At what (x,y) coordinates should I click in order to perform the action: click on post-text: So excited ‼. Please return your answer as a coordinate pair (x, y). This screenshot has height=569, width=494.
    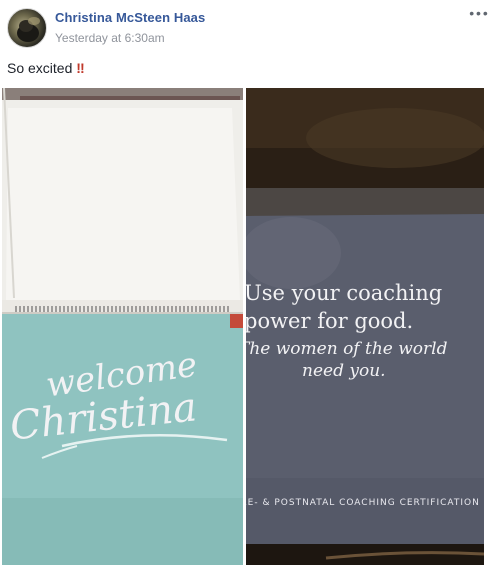
    Looking at the image, I should click on (46, 68).